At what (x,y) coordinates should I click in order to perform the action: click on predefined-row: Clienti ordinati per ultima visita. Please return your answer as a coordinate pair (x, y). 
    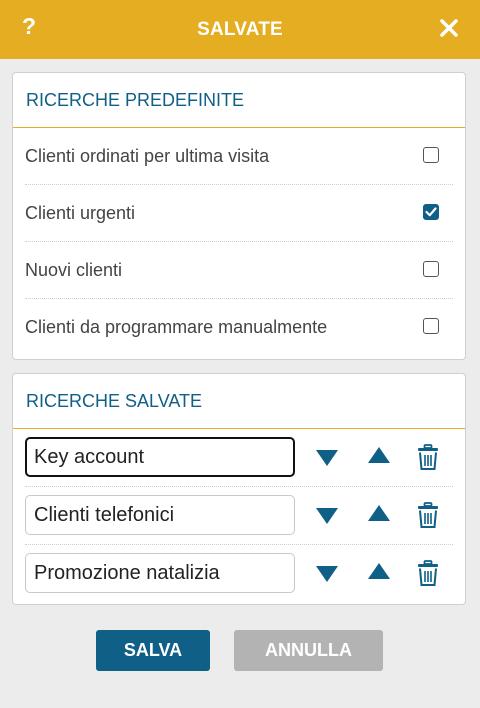
    Looking at the image, I should click on (239, 156).